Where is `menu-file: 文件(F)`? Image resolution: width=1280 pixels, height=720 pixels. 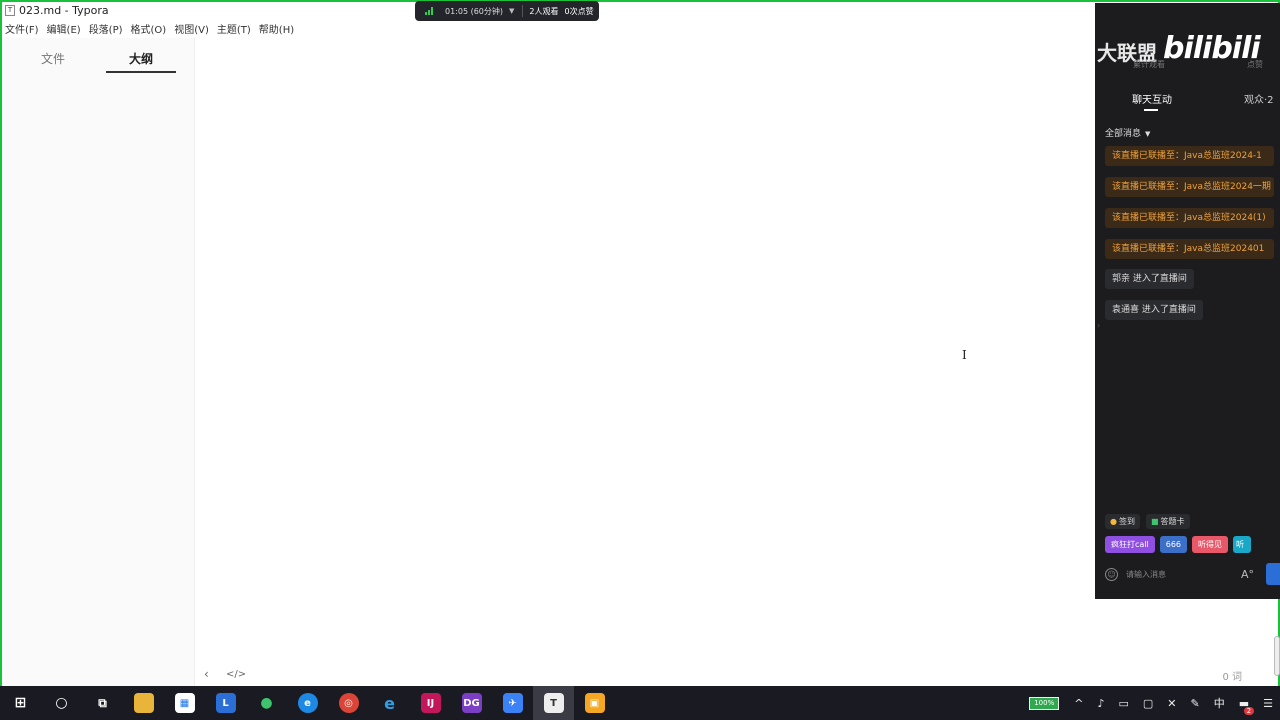
menu-file: 文件(F) is located at coordinates (23, 28).